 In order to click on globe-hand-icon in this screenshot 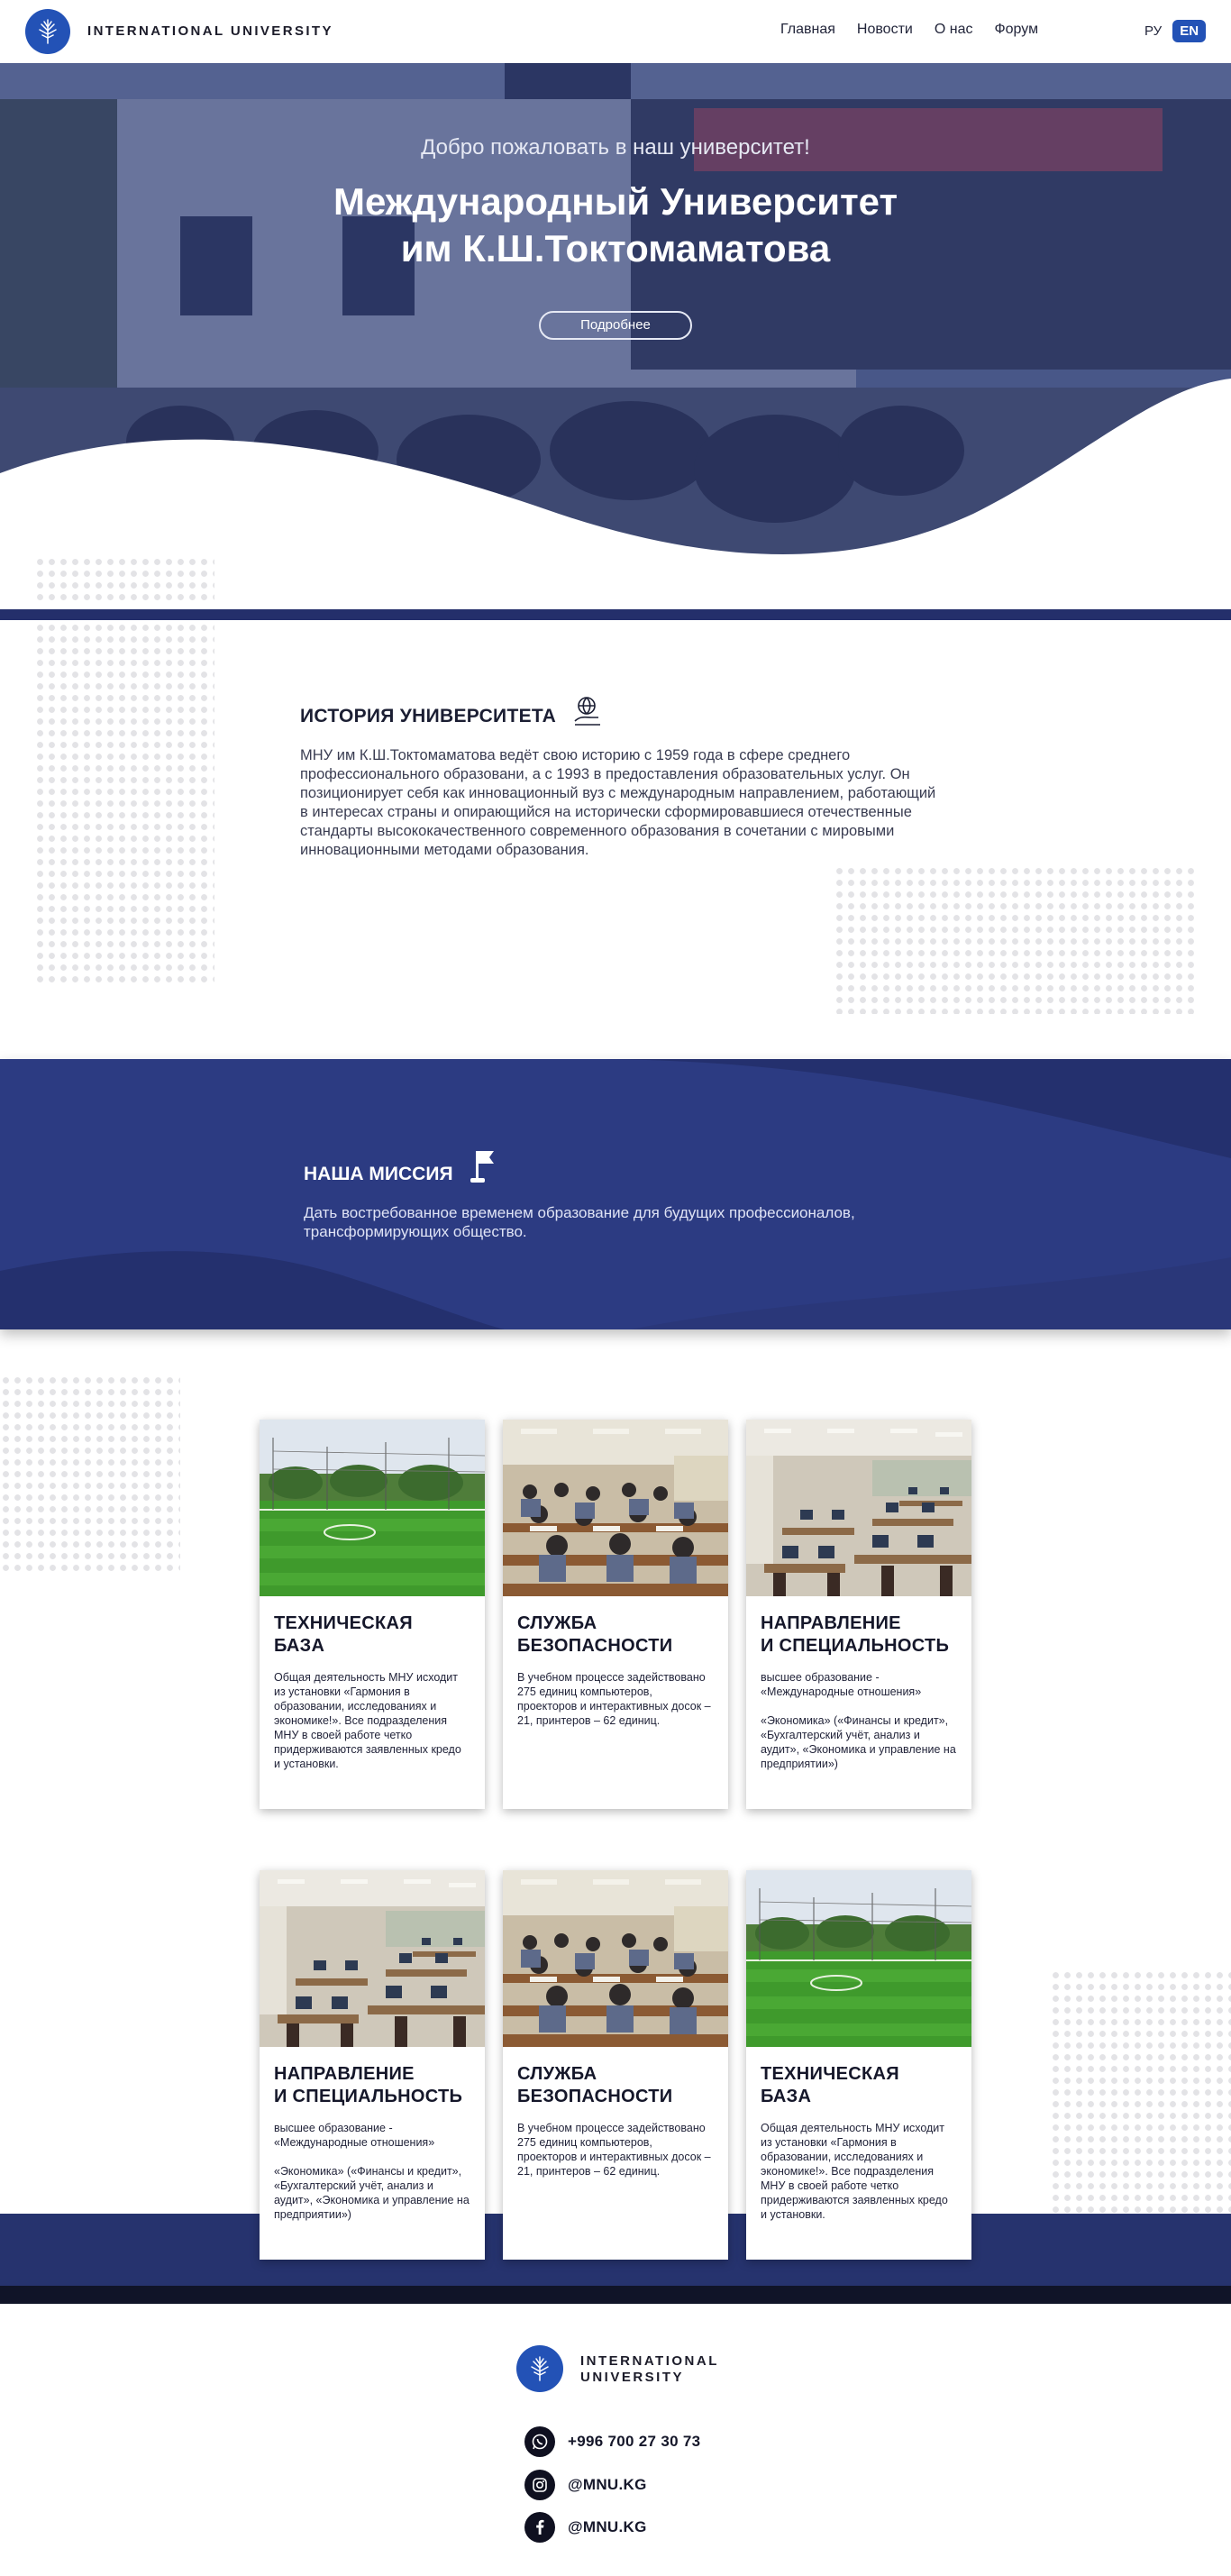, I will do `click(587, 712)`.